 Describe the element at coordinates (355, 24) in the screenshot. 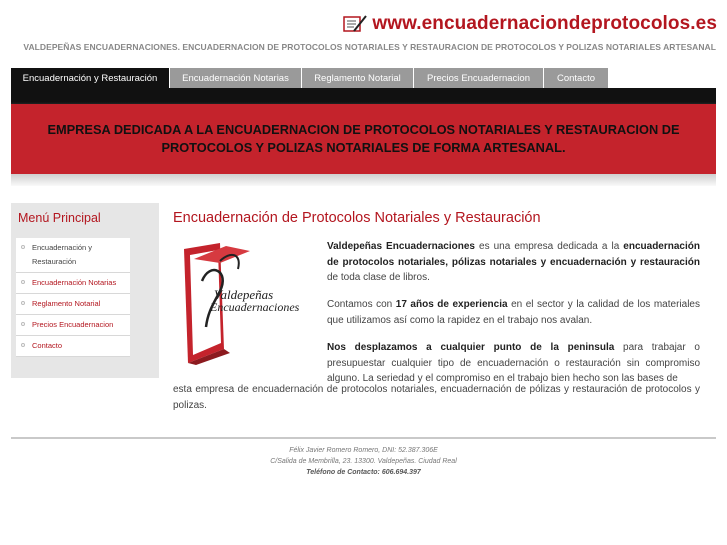

I see `notebook-pen-icon` at that location.